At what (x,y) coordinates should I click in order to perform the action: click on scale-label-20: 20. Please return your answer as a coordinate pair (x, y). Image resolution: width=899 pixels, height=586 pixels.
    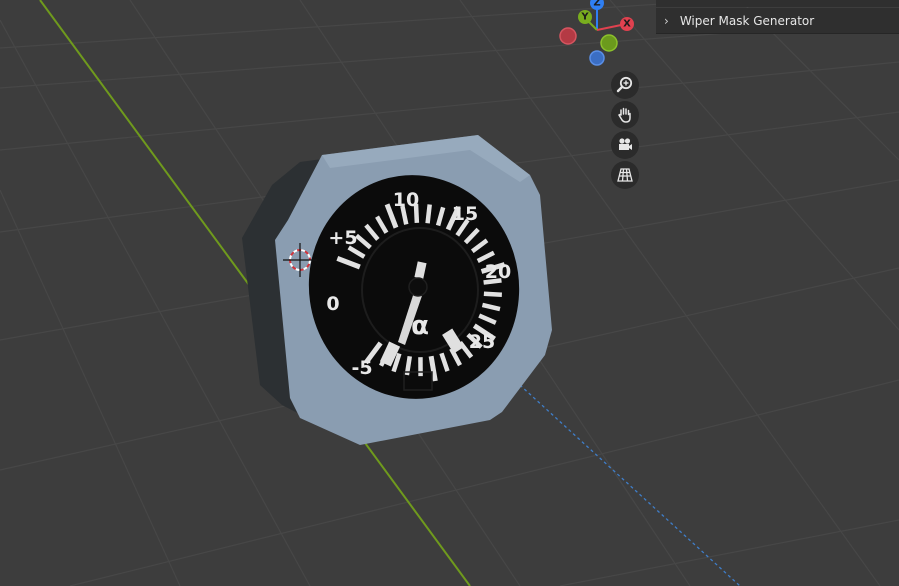
    Looking at the image, I should click on (498, 272).